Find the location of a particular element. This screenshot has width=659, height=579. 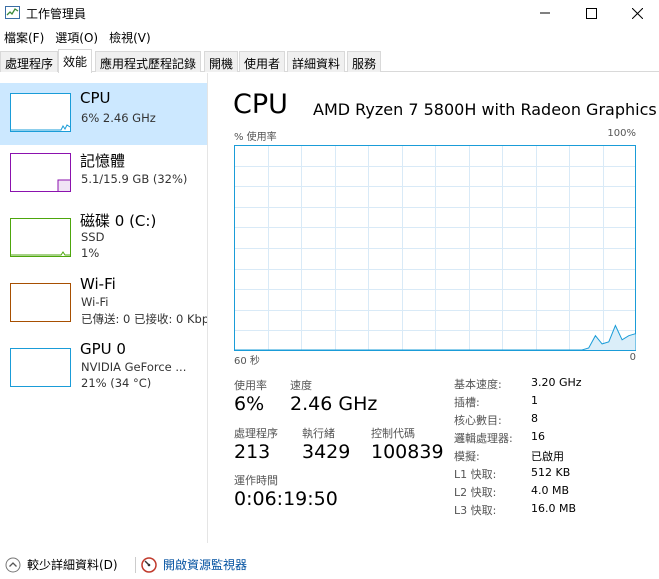

menu-bar: 檔案(F) 選項(O) 檢視(V) is located at coordinates (79, 37).